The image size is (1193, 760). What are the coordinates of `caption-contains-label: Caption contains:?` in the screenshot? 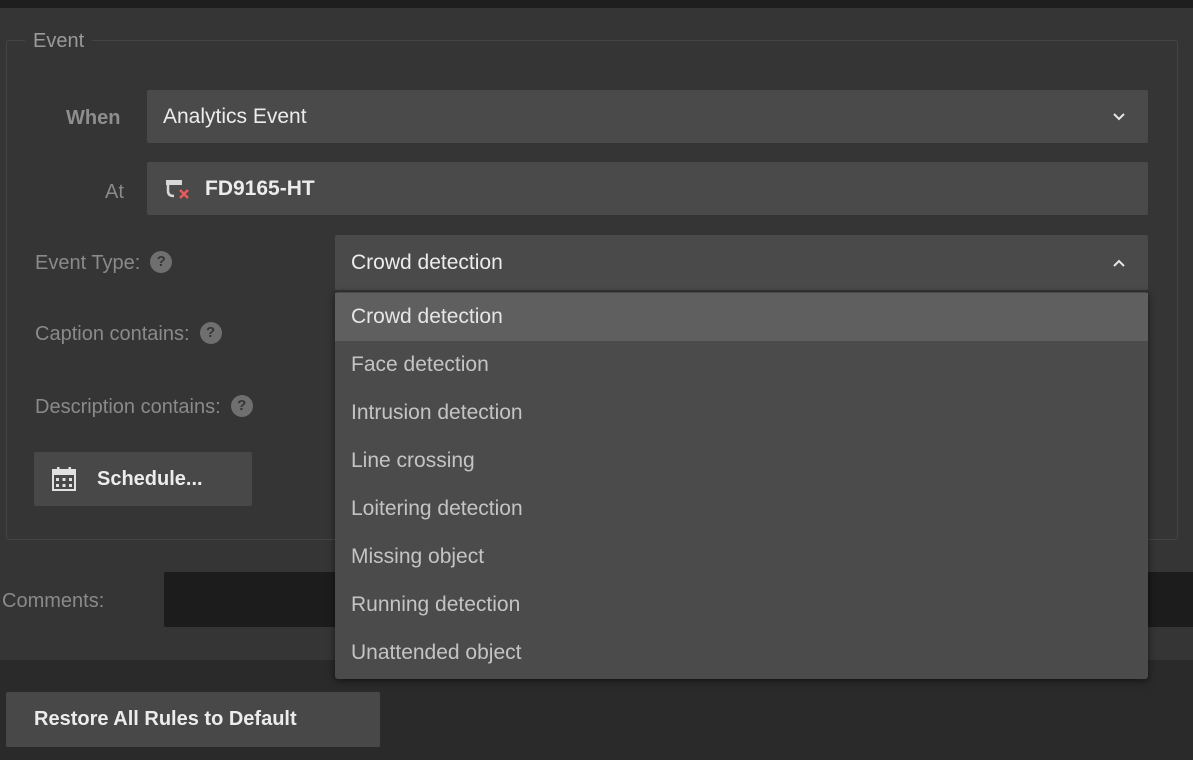 It's located at (128, 333).